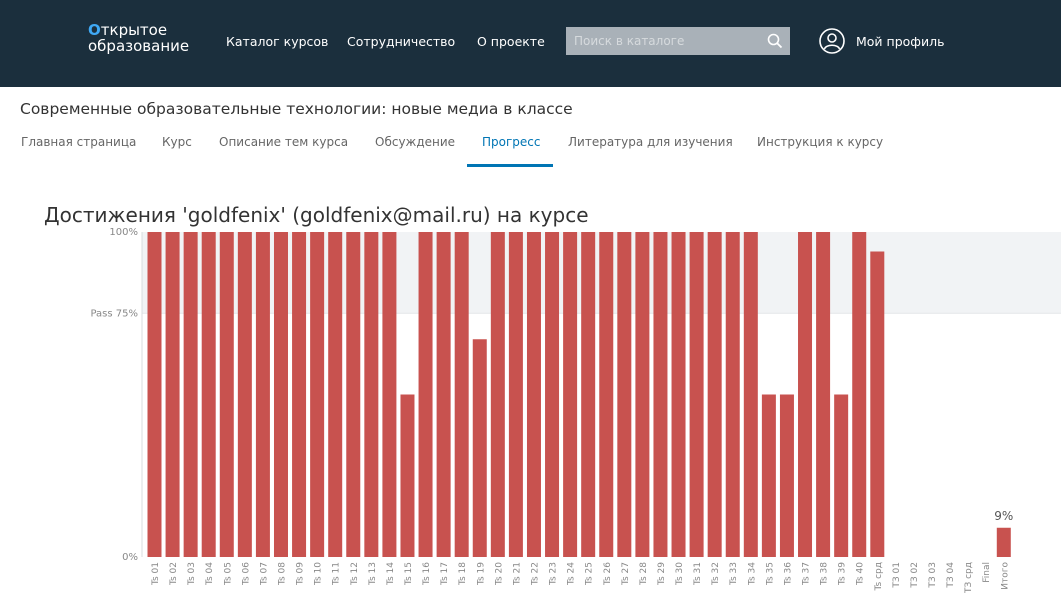 Image resolution: width=1061 pixels, height=599 pixels. Describe the element at coordinates (264, 574) in the screenshot. I see `x-tick-label: Ts 07` at that location.